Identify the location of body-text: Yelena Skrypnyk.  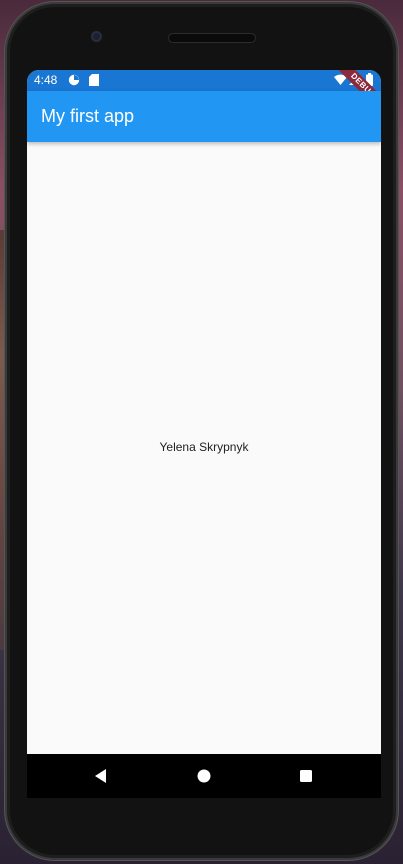
(204, 447).